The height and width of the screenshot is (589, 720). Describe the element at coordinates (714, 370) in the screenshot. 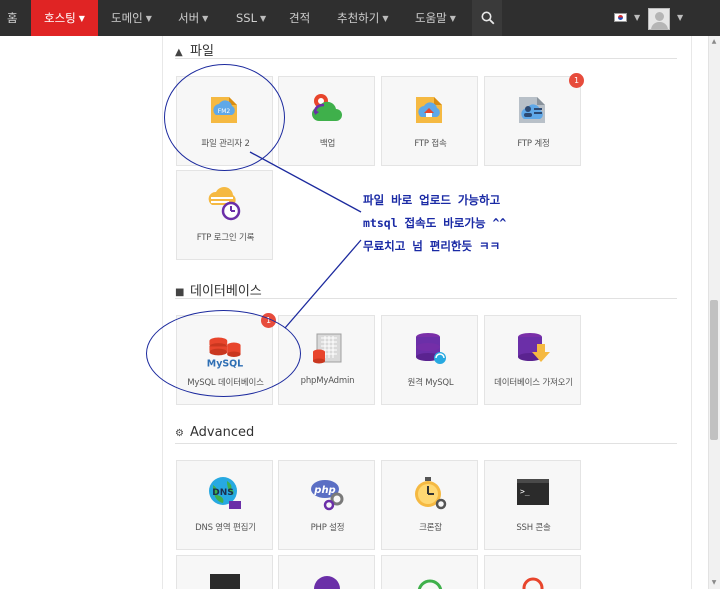

I see `scrollbar-thumb` at that location.